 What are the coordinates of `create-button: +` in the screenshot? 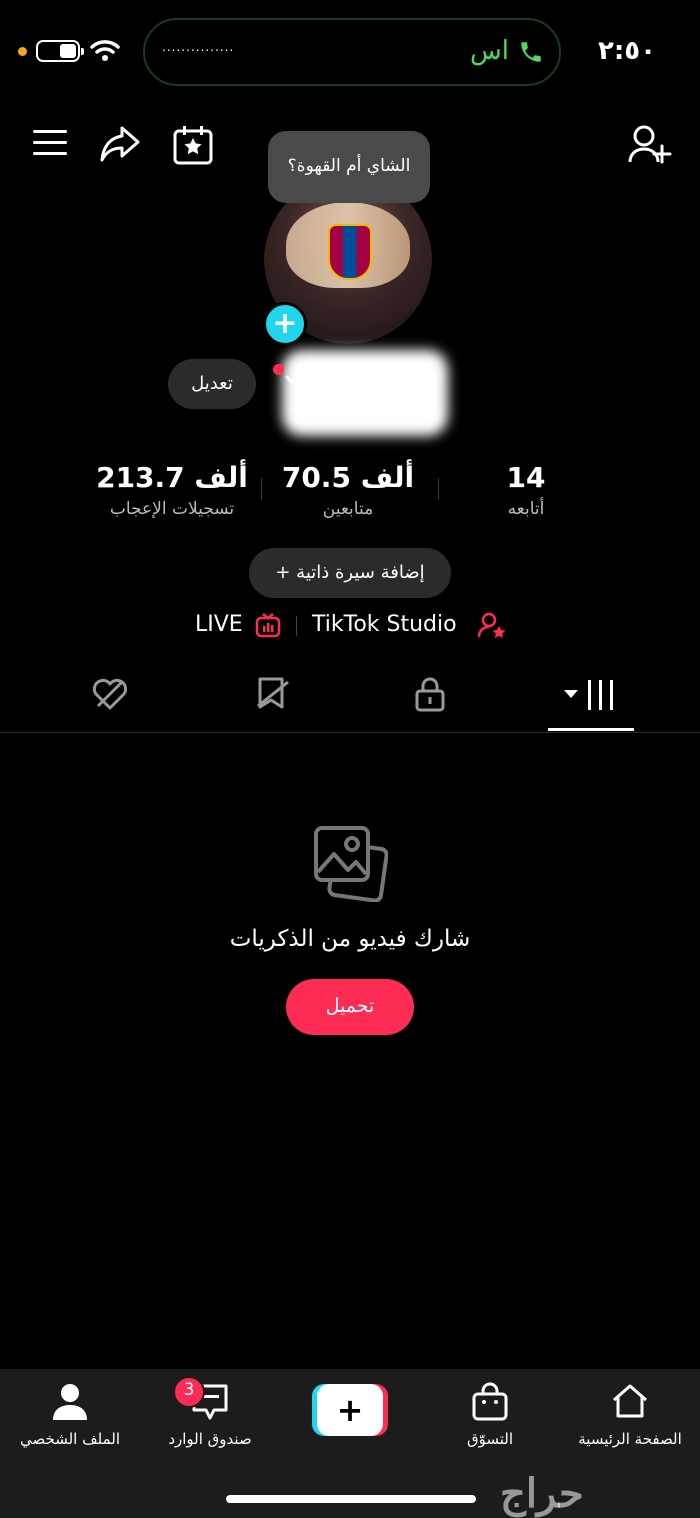 It's located at (350, 1410).